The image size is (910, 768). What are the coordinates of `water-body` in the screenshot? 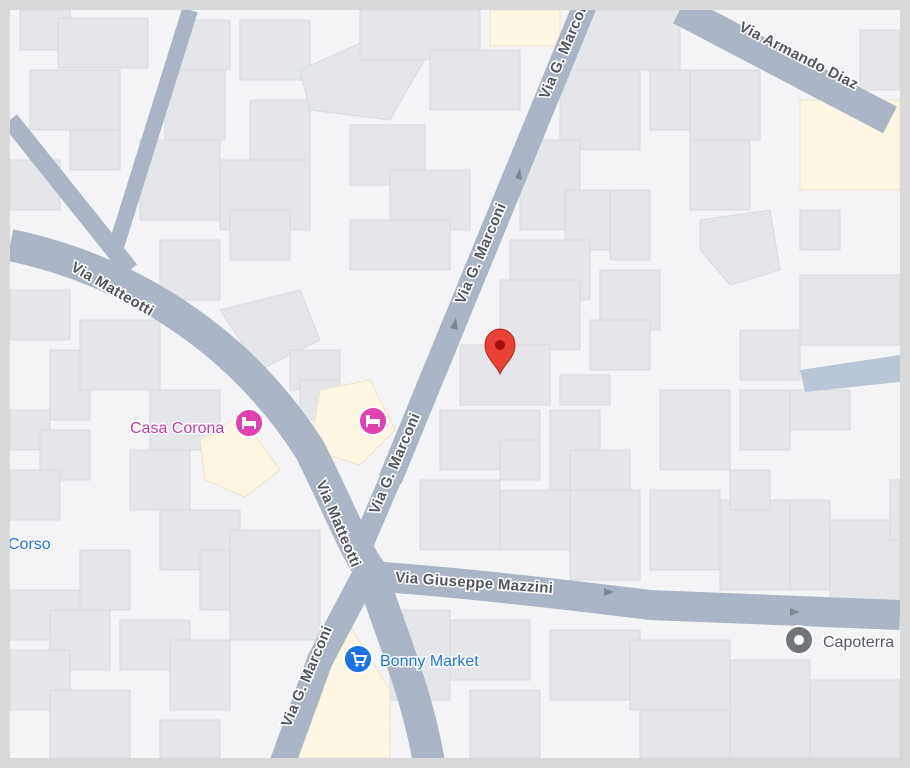 It's located at (850, 373).